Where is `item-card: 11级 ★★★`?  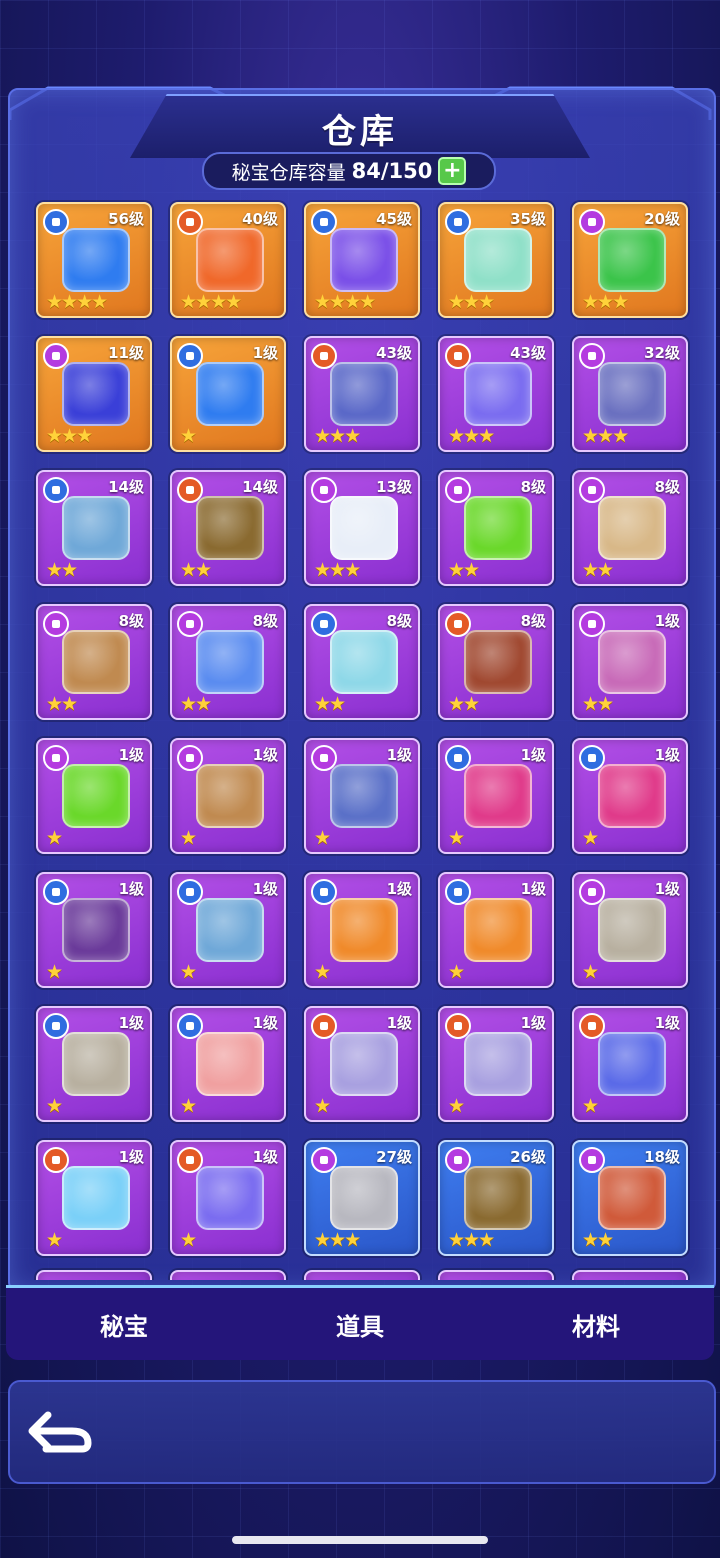
item-card: 11级 ★★★ is located at coordinates (94, 394).